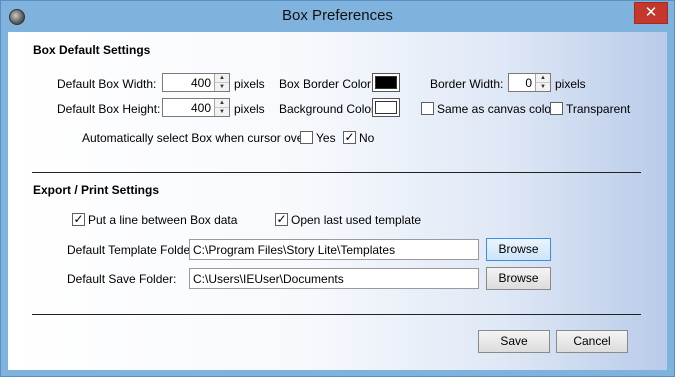  What do you see at coordinates (334, 249) in the screenshot?
I see `template-folder-input: C:\Program Files\Story Lite\Templates` at bounding box center [334, 249].